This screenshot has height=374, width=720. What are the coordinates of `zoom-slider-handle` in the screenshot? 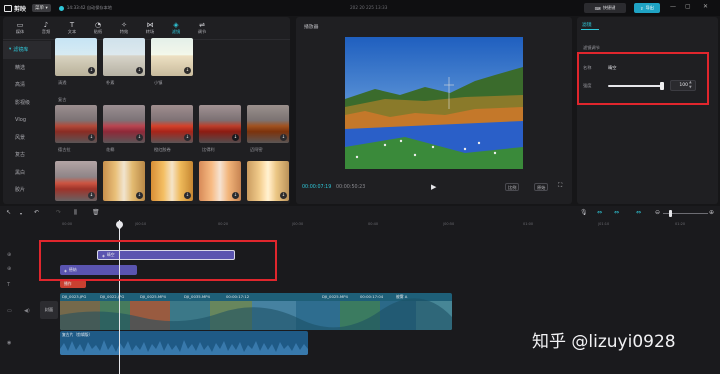 It's located at (670, 213).